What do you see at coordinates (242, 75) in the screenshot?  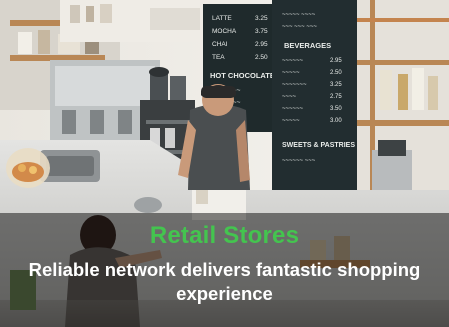 I see `svg-text: HOT CHOCOLATE` at bounding box center [242, 75].